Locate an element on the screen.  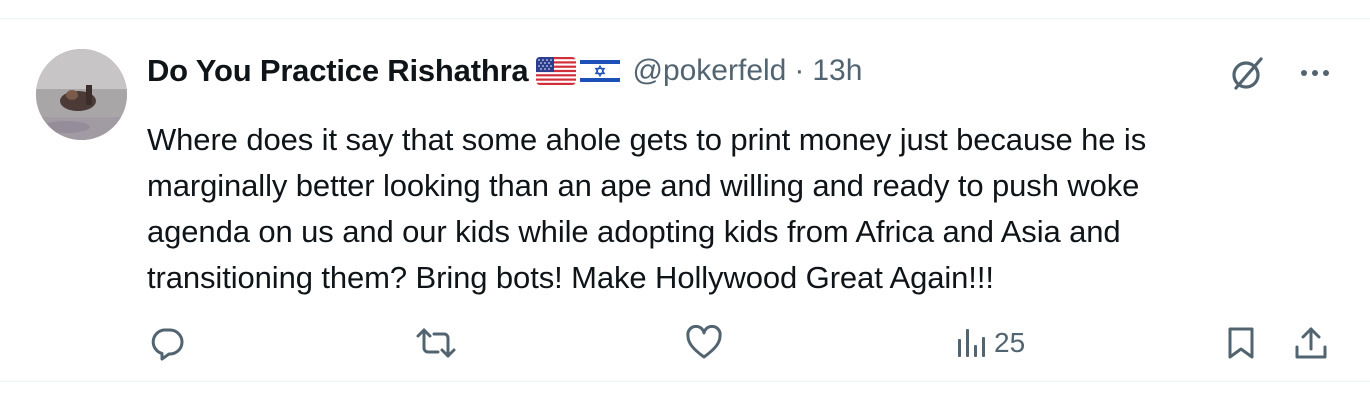
share-icon is located at coordinates (1311, 343).